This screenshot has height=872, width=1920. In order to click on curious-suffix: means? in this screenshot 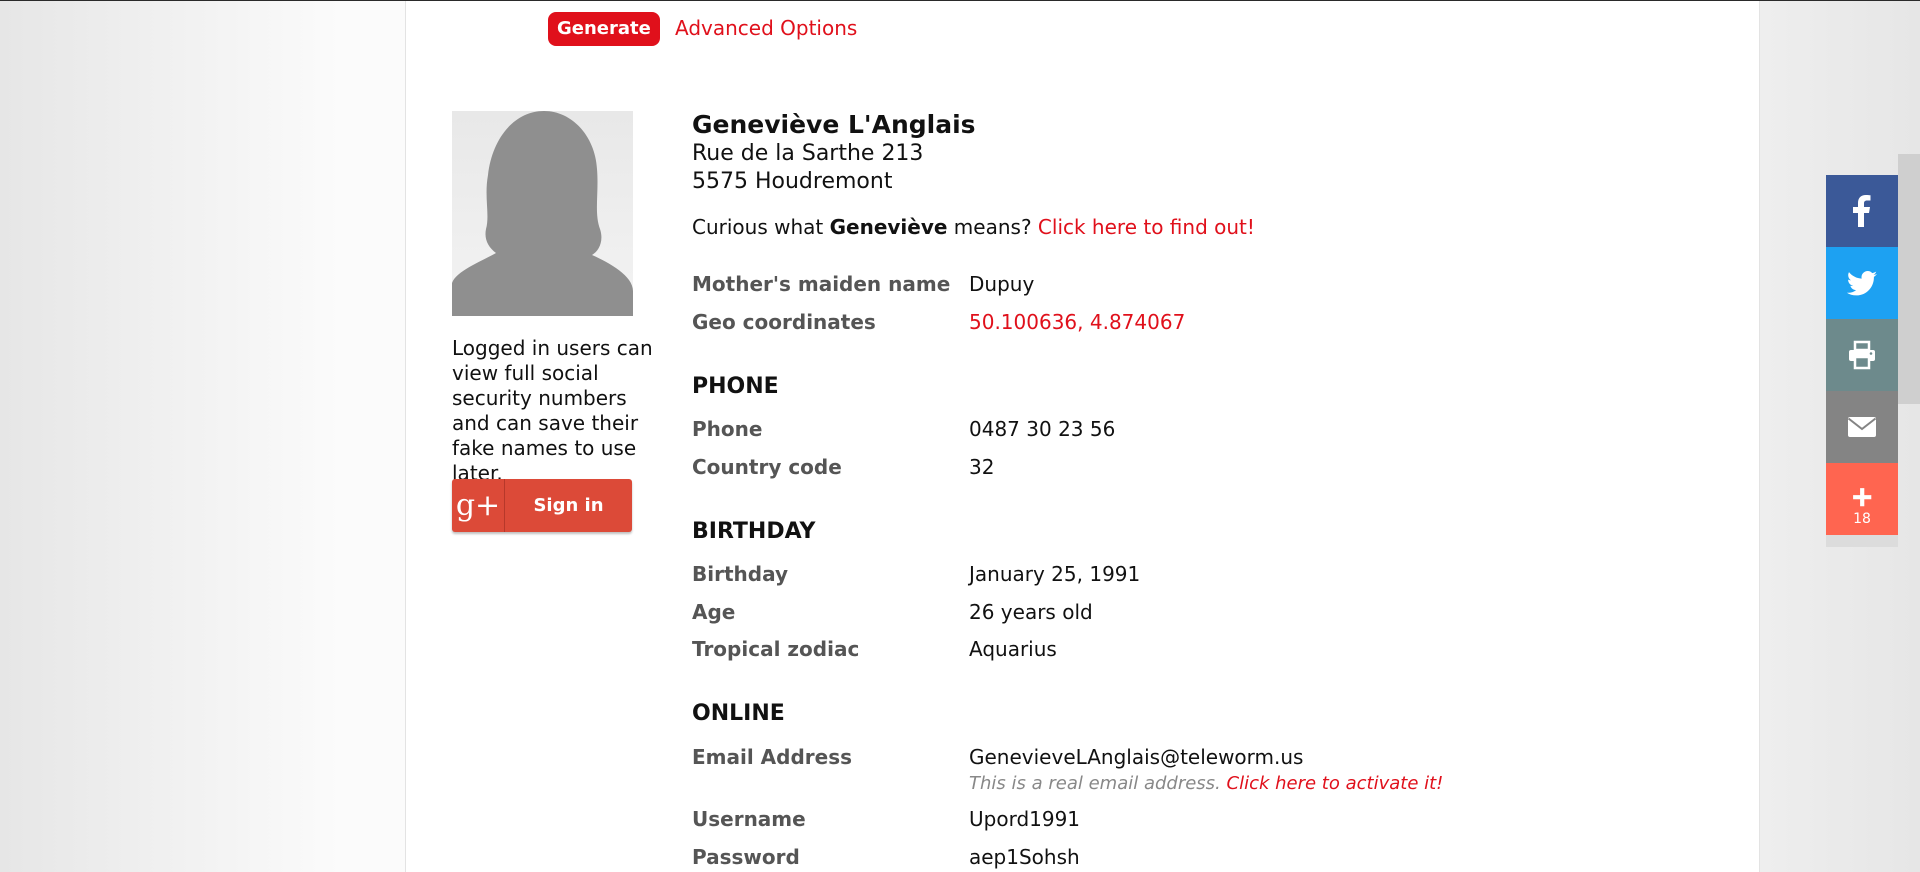, I will do `click(992, 227)`.